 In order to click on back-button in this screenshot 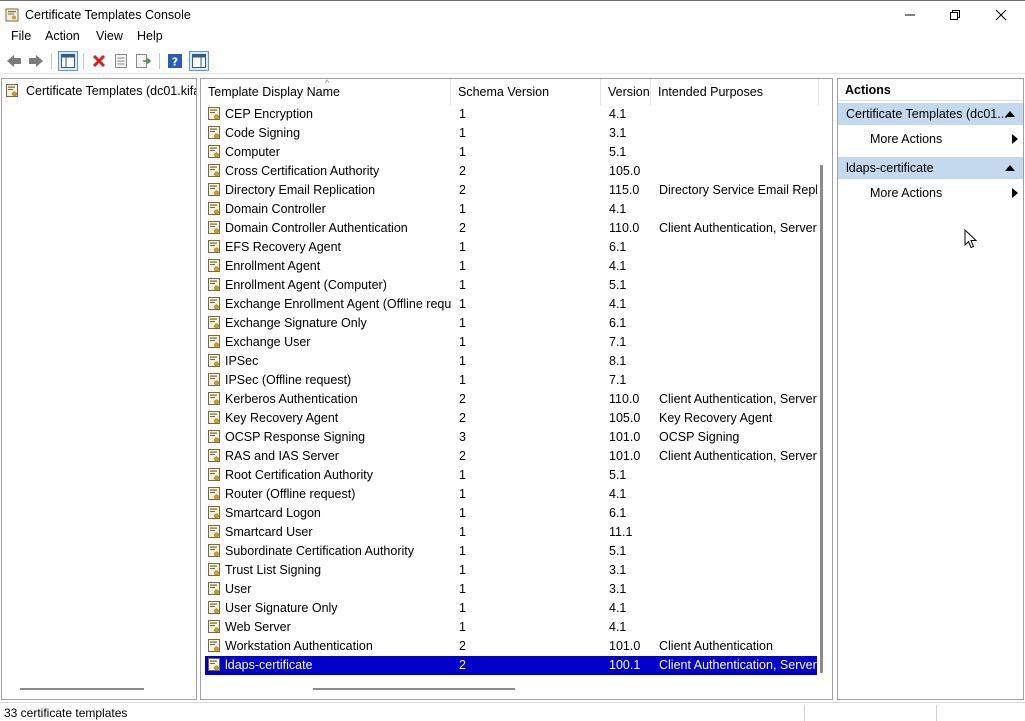, I will do `click(14, 61)`.